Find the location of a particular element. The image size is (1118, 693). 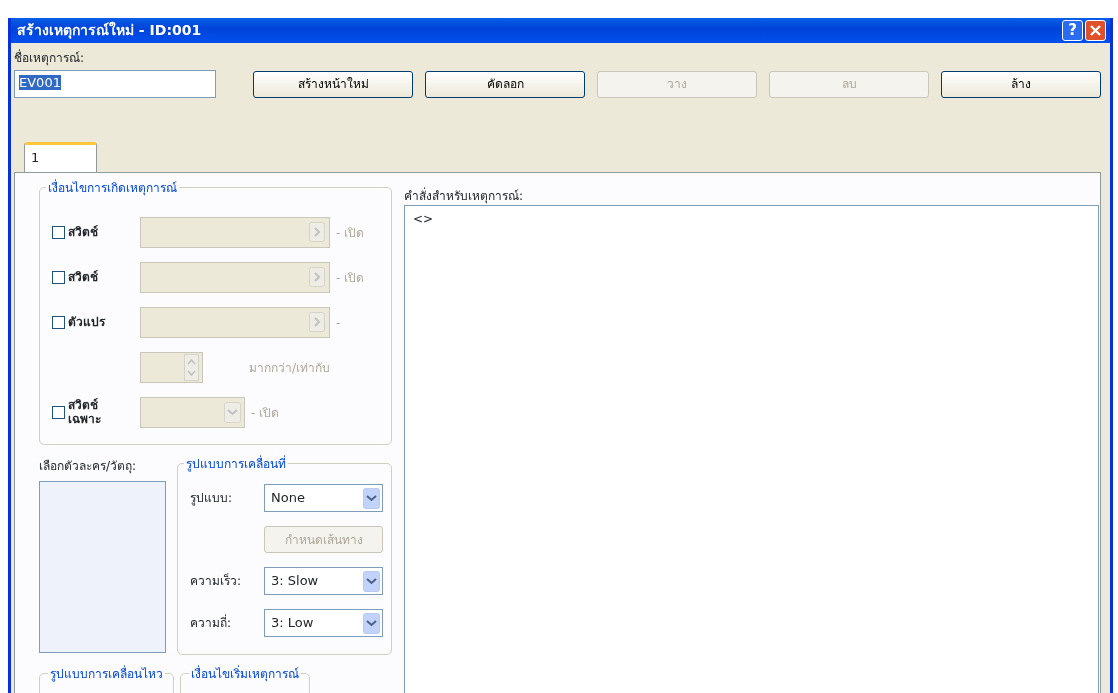

field-label: เลือกตัวละคร/วัตถุ: is located at coordinates (88, 466).